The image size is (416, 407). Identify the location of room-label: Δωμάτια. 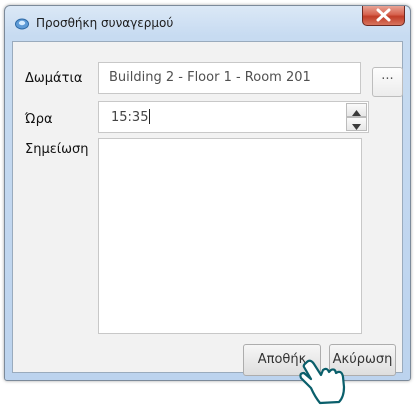
(54, 78).